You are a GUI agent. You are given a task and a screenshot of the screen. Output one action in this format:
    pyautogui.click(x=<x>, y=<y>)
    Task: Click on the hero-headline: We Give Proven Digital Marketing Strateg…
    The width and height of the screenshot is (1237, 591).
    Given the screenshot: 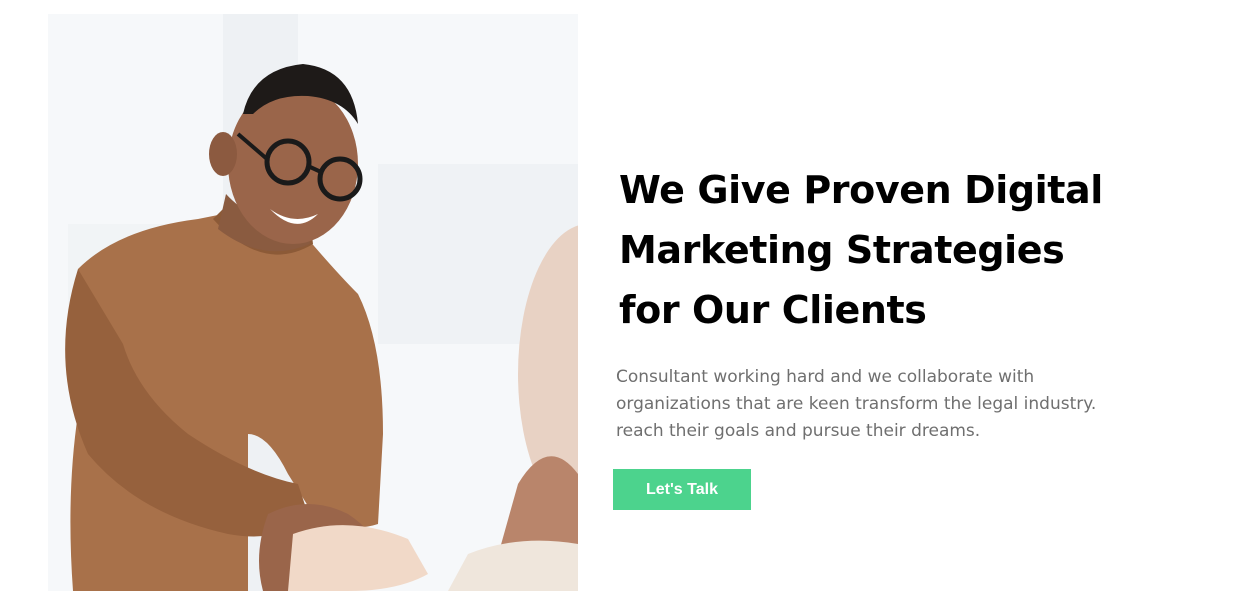 What is the action you would take?
    pyautogui.click(x=861, y=250)
    